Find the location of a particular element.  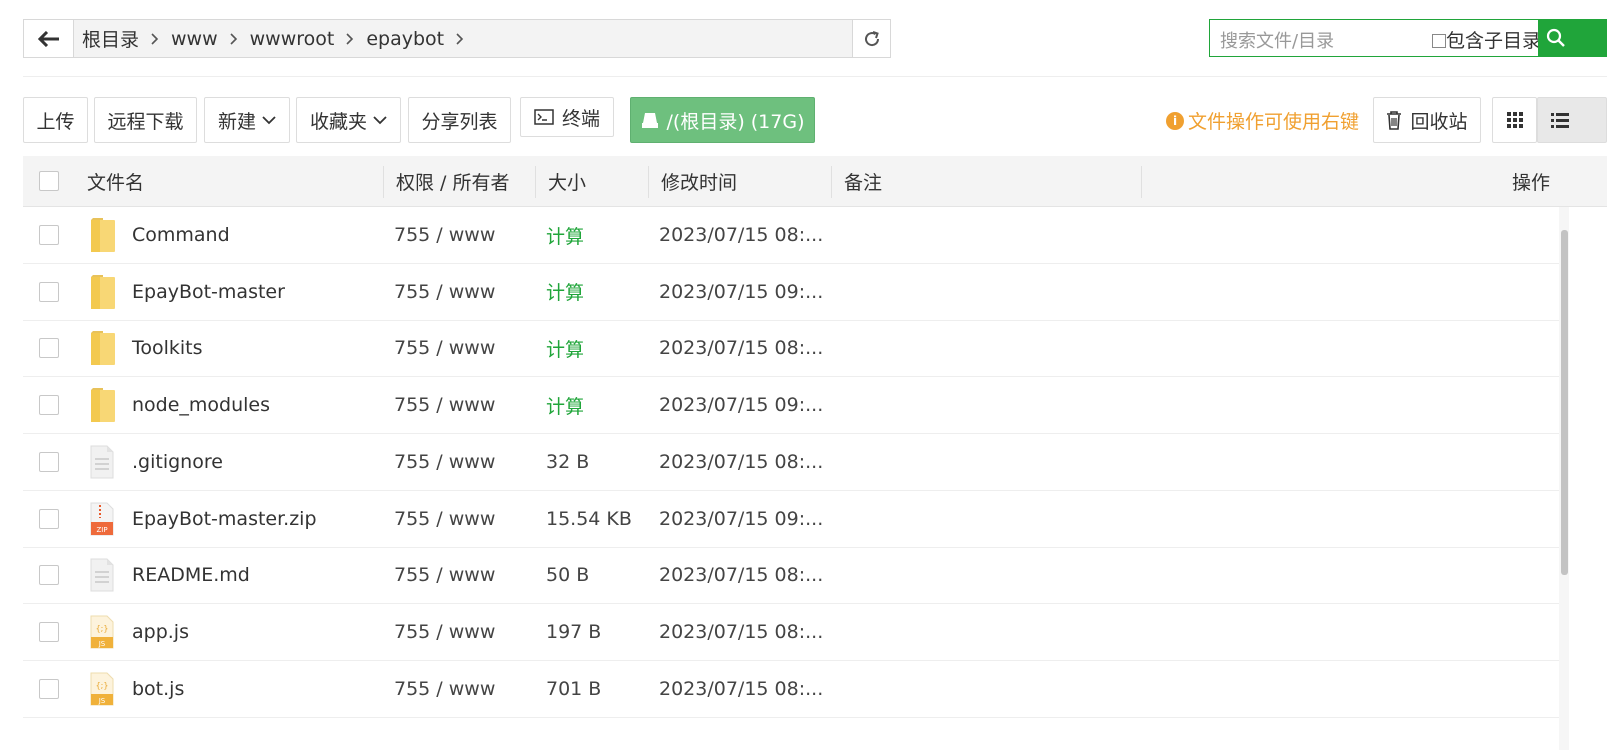

remote-download-button: 远程下载 is located at coordinates (145, 120).